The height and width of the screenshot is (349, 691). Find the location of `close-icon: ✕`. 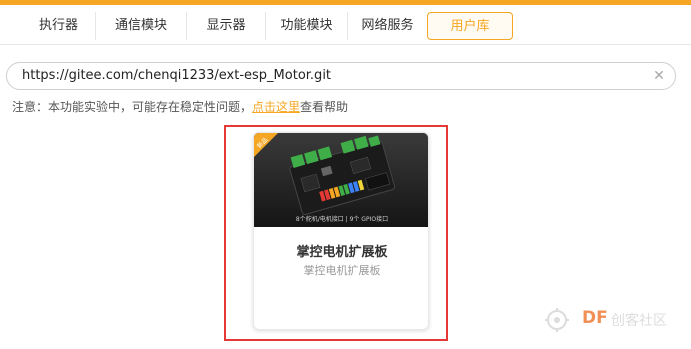

close-icon: ✕ is located at coordinates (659, 76).